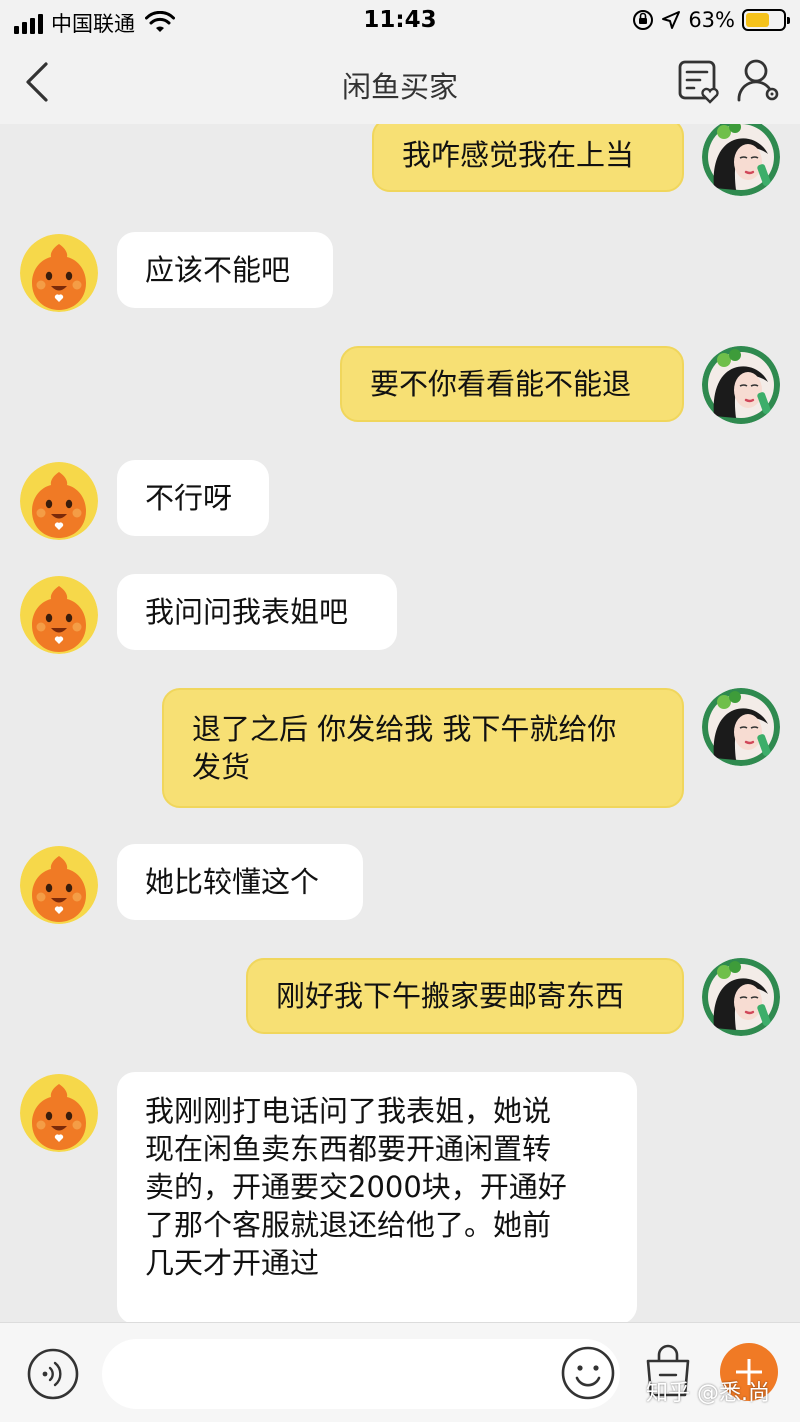  I want to click on navigation-bar: 闲鱼买家, so click(400, 83).